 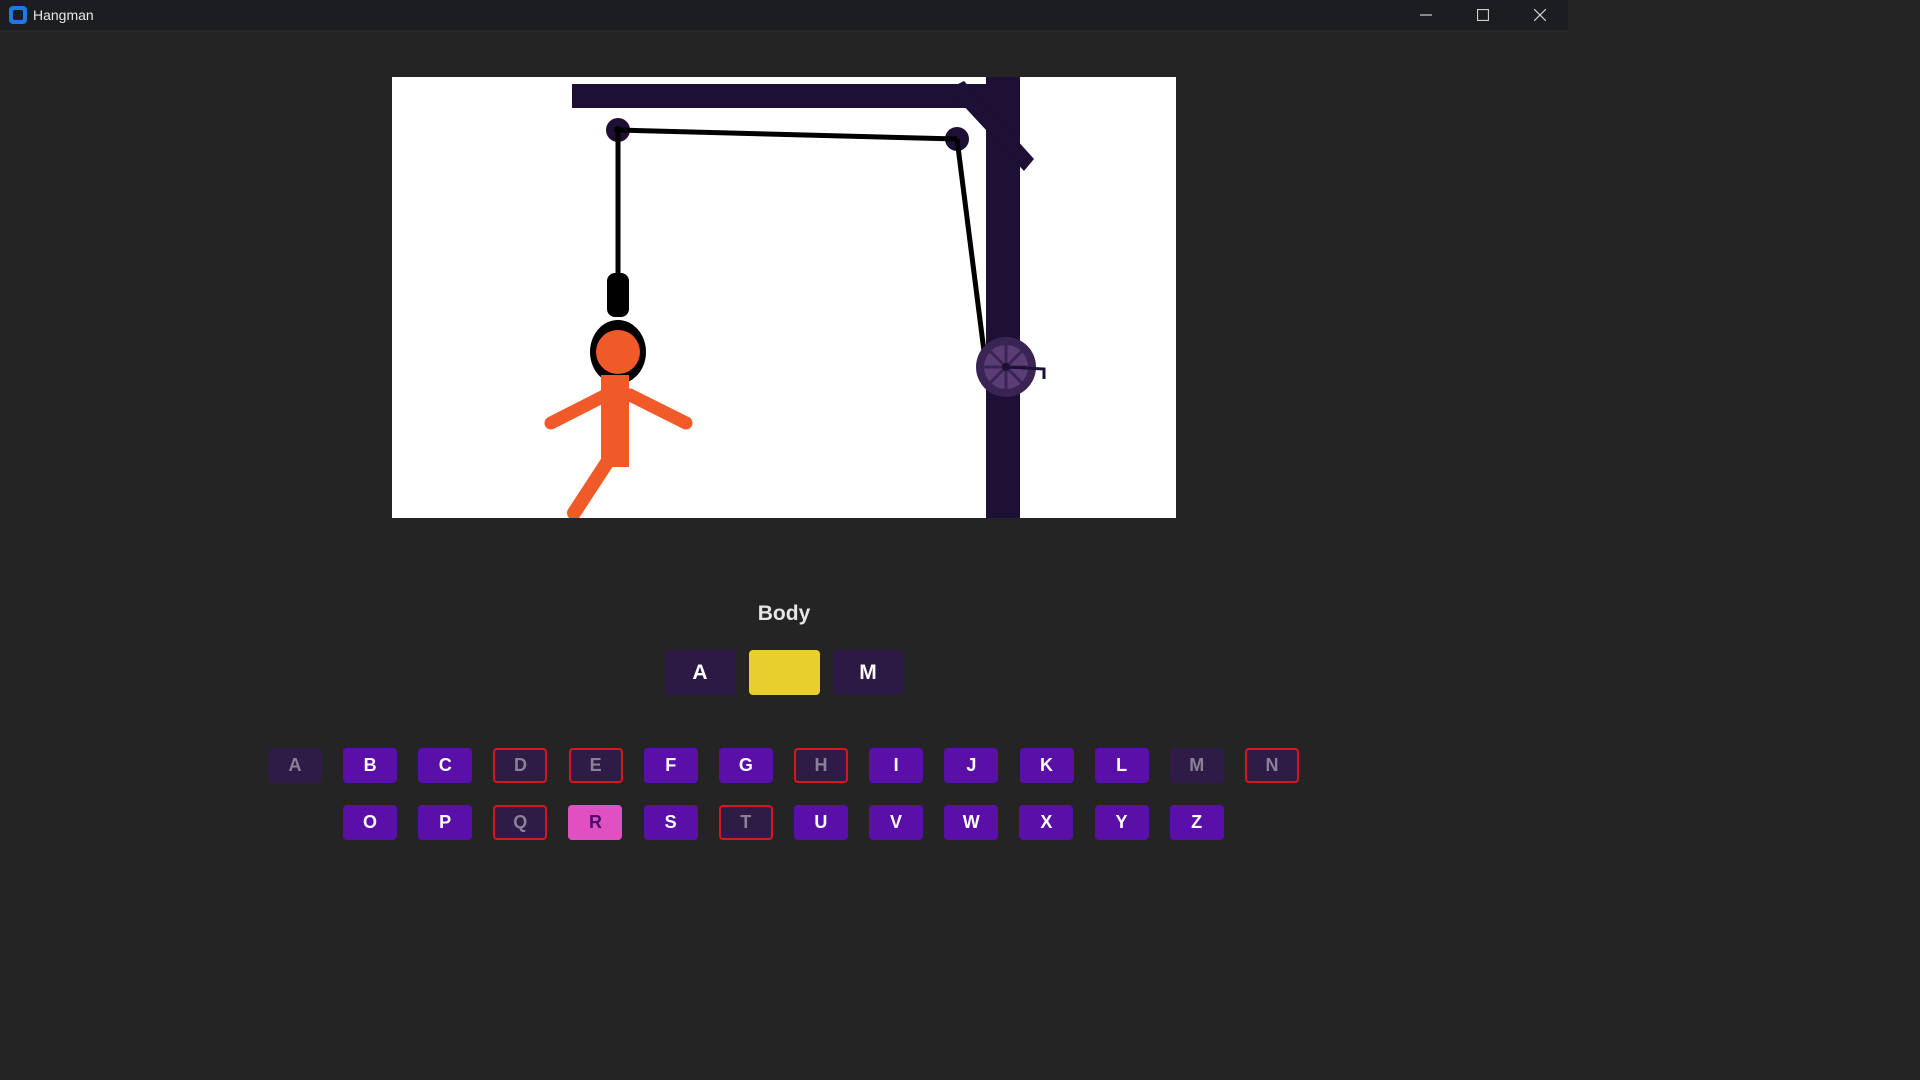 I want to click on app-icon, so click(x=18, y=15).